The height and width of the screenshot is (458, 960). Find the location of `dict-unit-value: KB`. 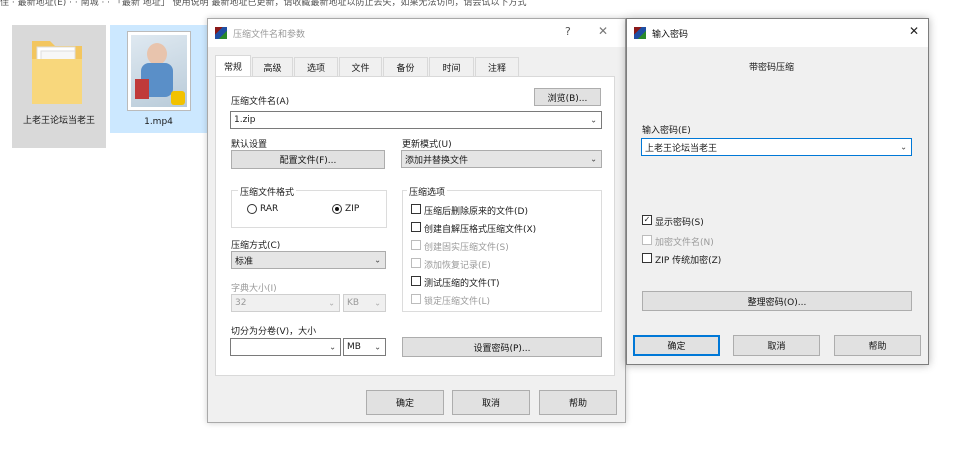

dict-unit-value: KB is located at coordinates (353, 303).